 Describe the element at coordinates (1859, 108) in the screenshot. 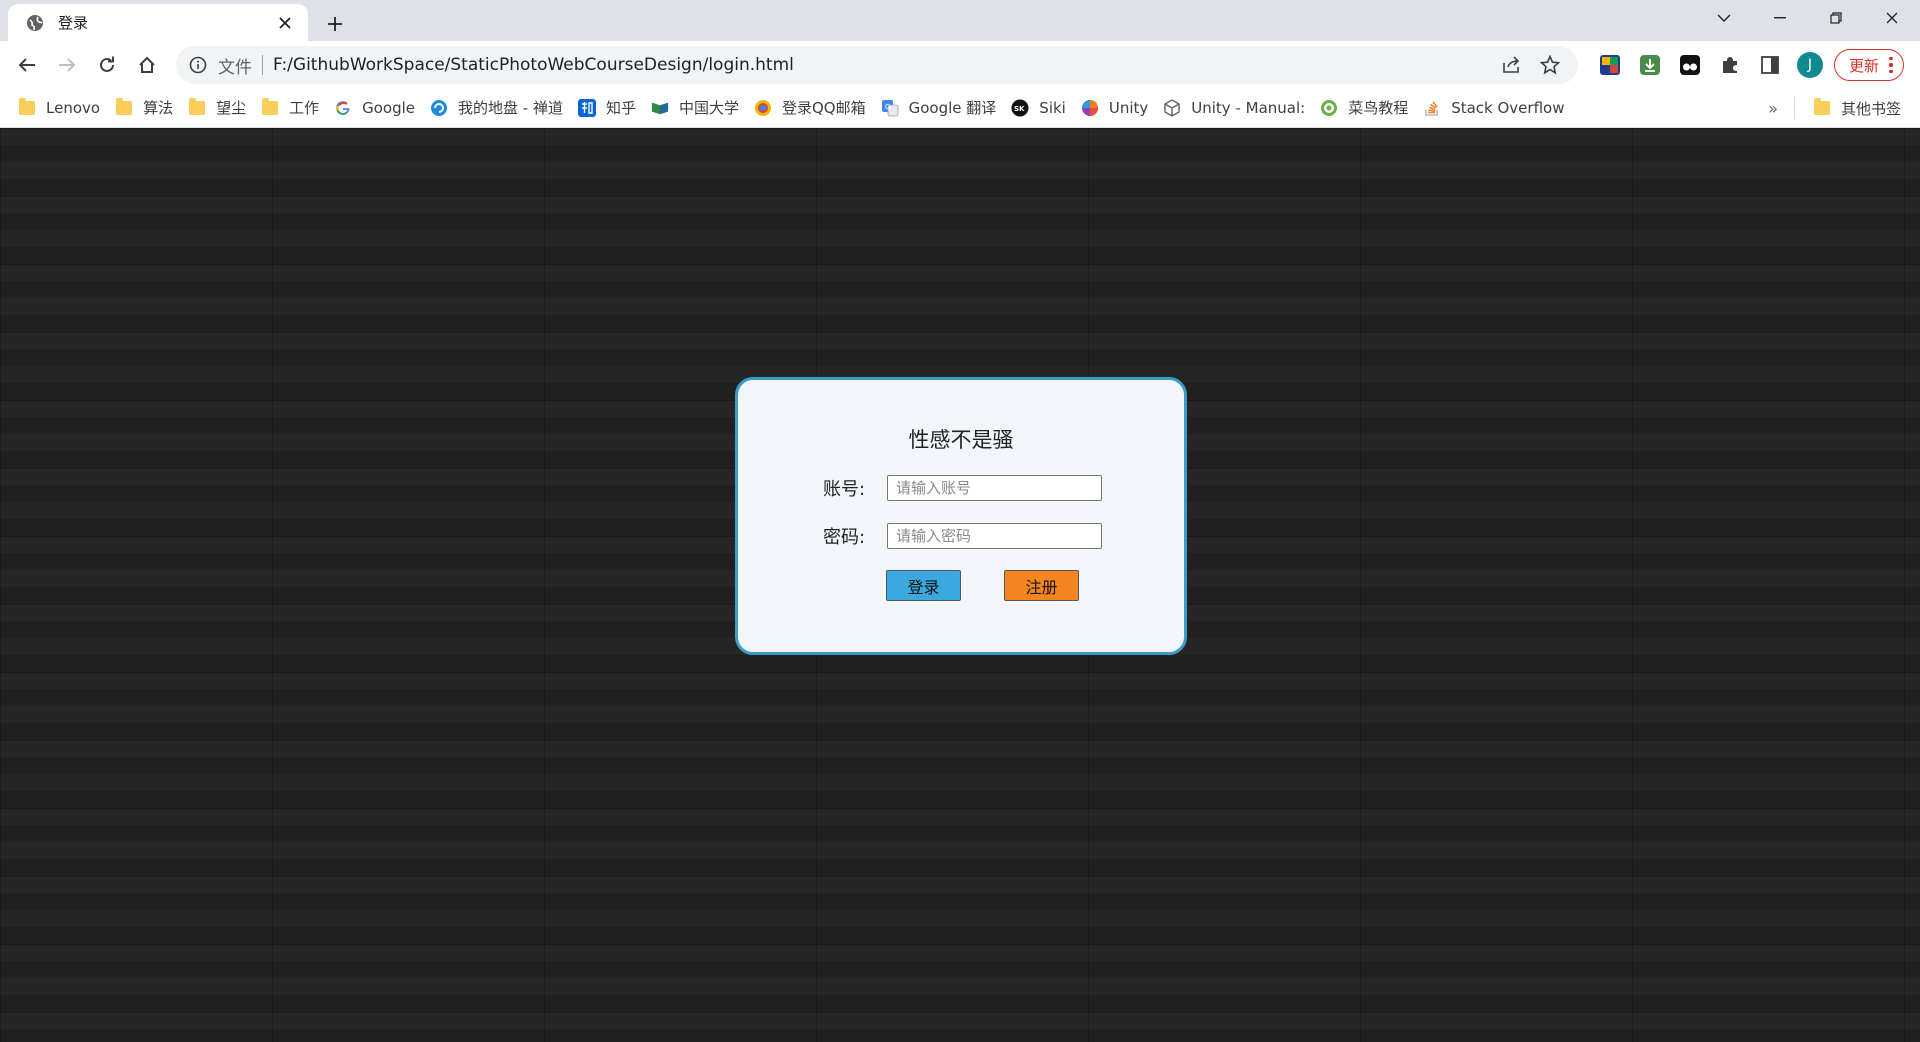

I see `bookmark-other: 其他书签` at that location.